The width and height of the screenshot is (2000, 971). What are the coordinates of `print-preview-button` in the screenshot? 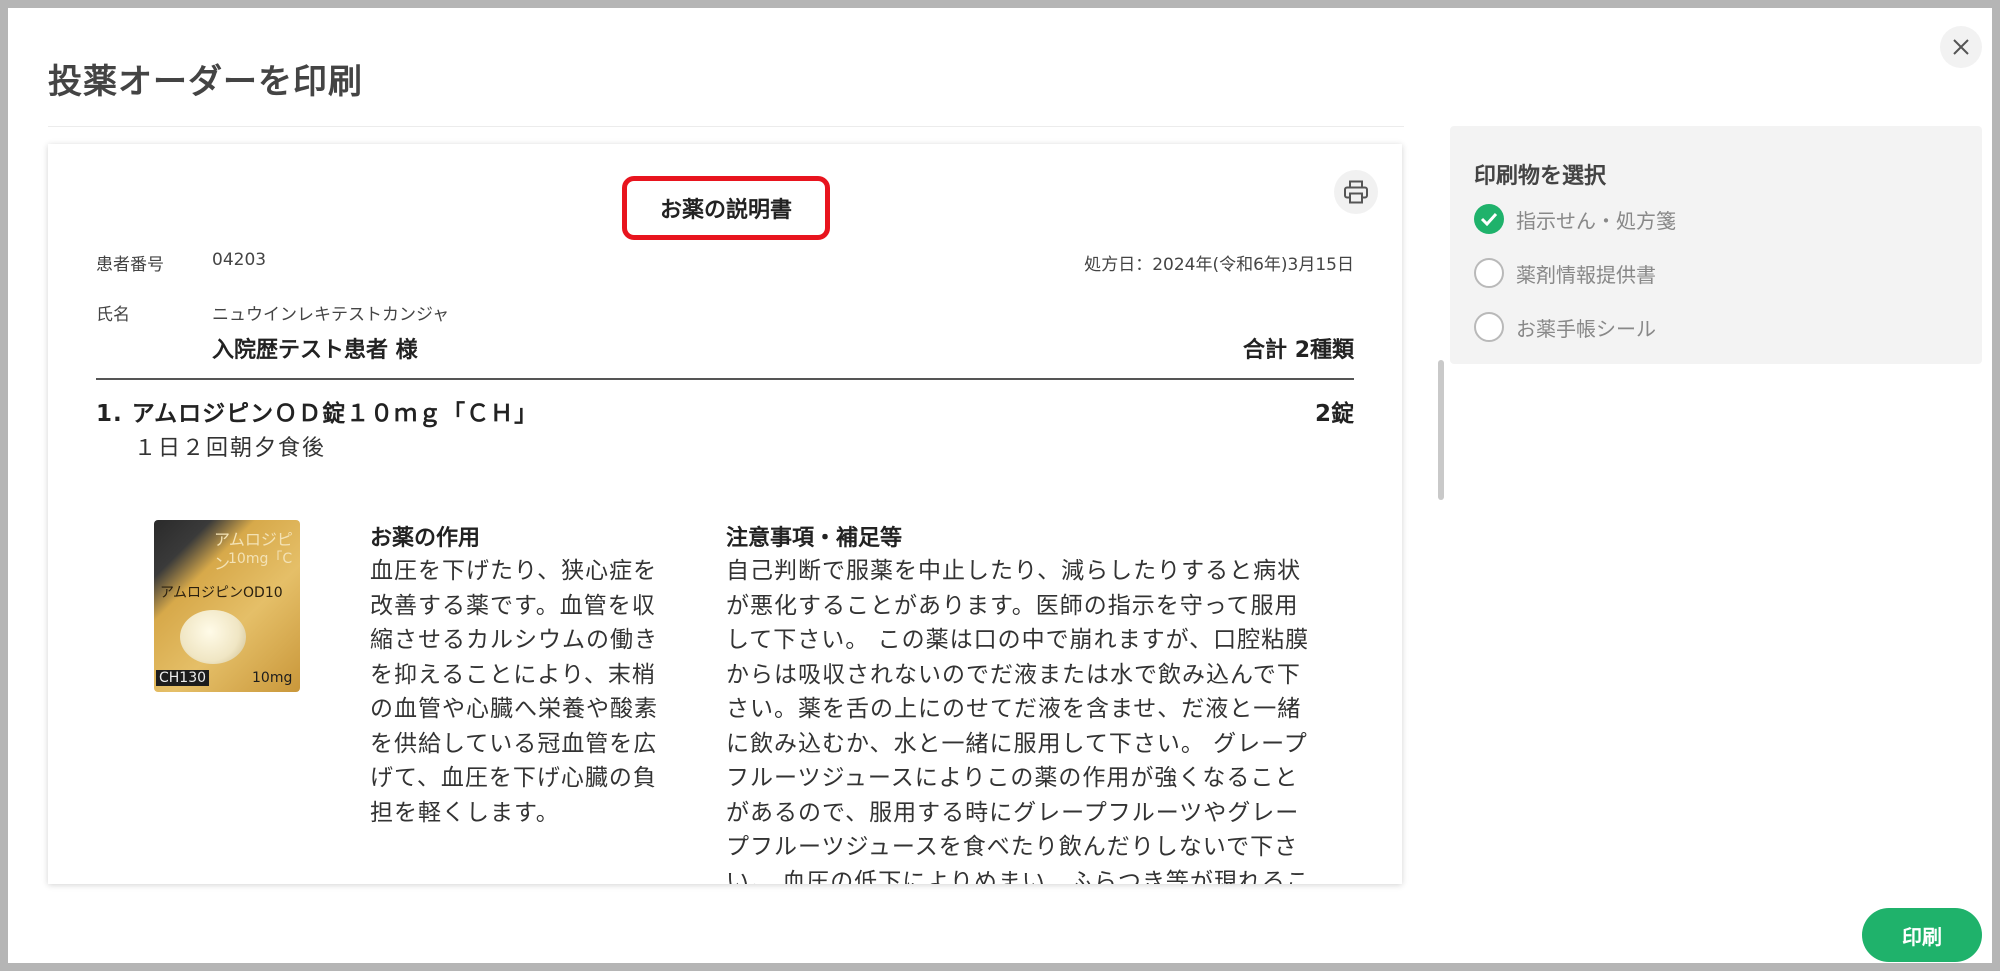 It's located at (1356, 192).